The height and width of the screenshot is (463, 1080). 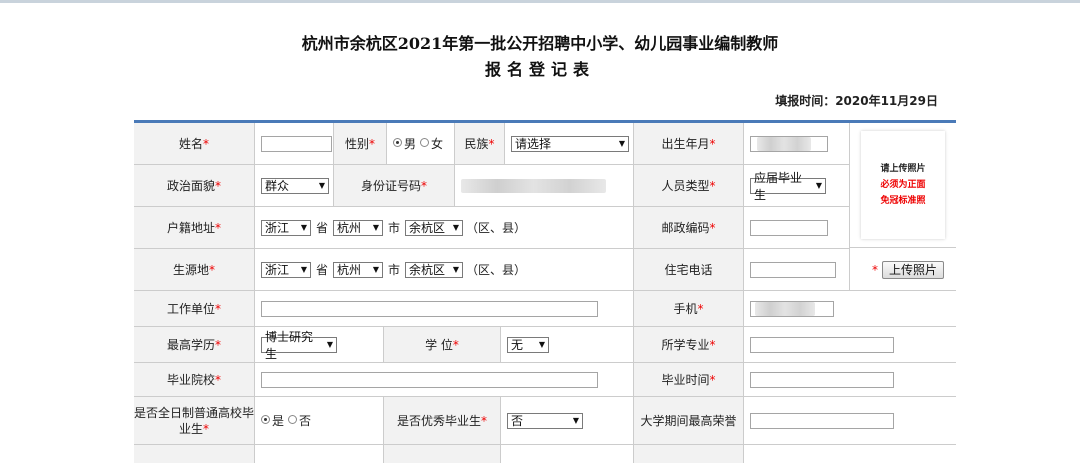 What do you see at coordinates (397, 142) in the screenshot?
I see `gender-male-radio` at bounding box center [397, 142].